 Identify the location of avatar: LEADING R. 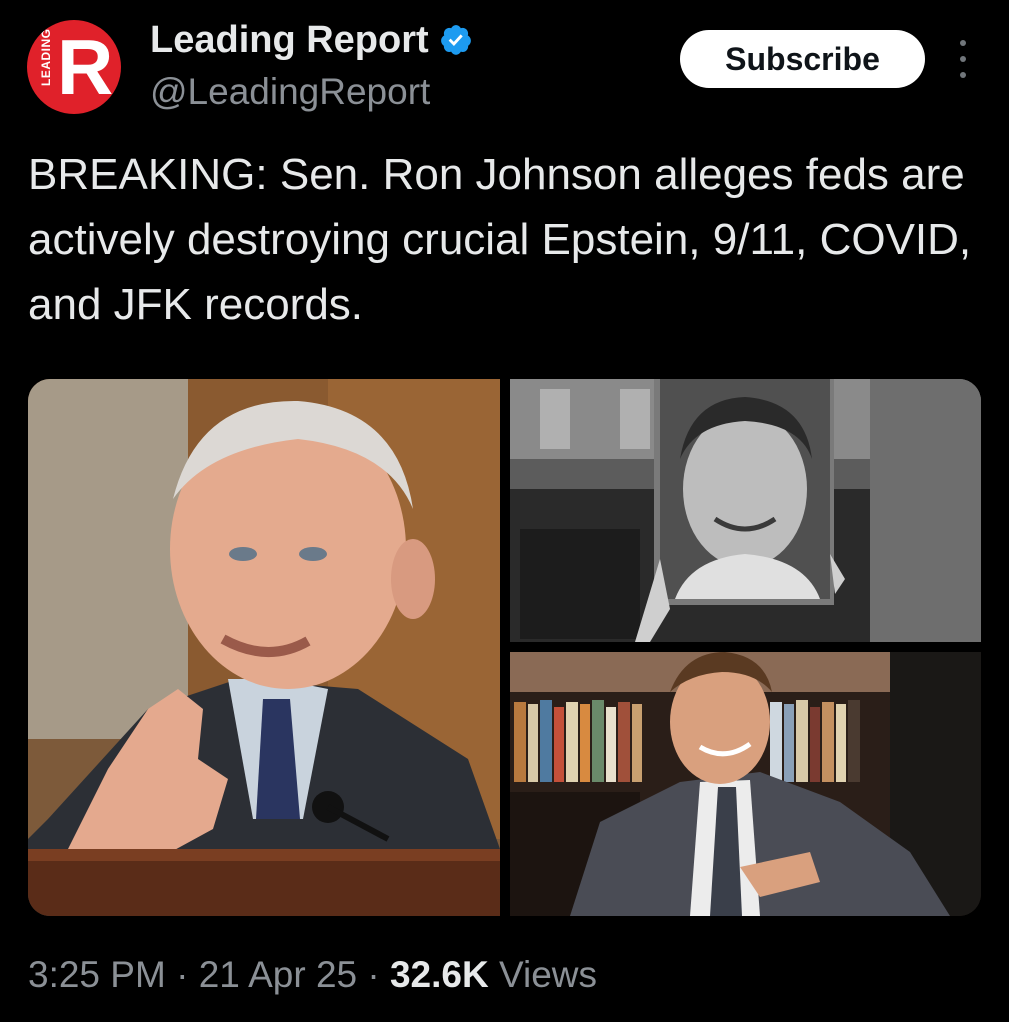
(74, 67).